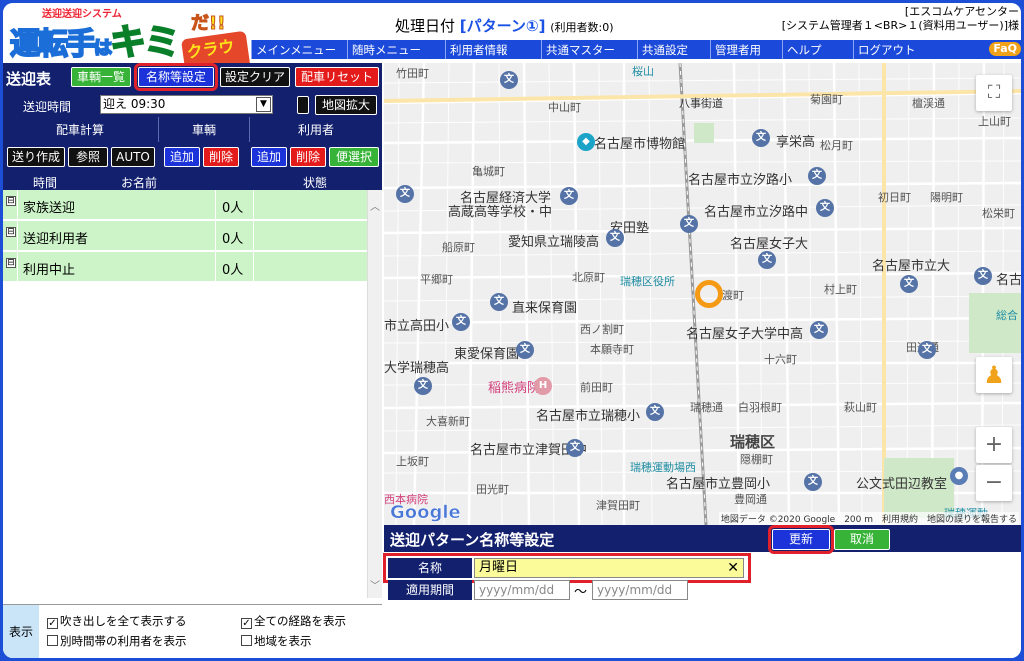 Image resolution: width=1024 pixels, height=661 pixels. I want to click on name-settings-button: 名称等設定, so click(176, 77).